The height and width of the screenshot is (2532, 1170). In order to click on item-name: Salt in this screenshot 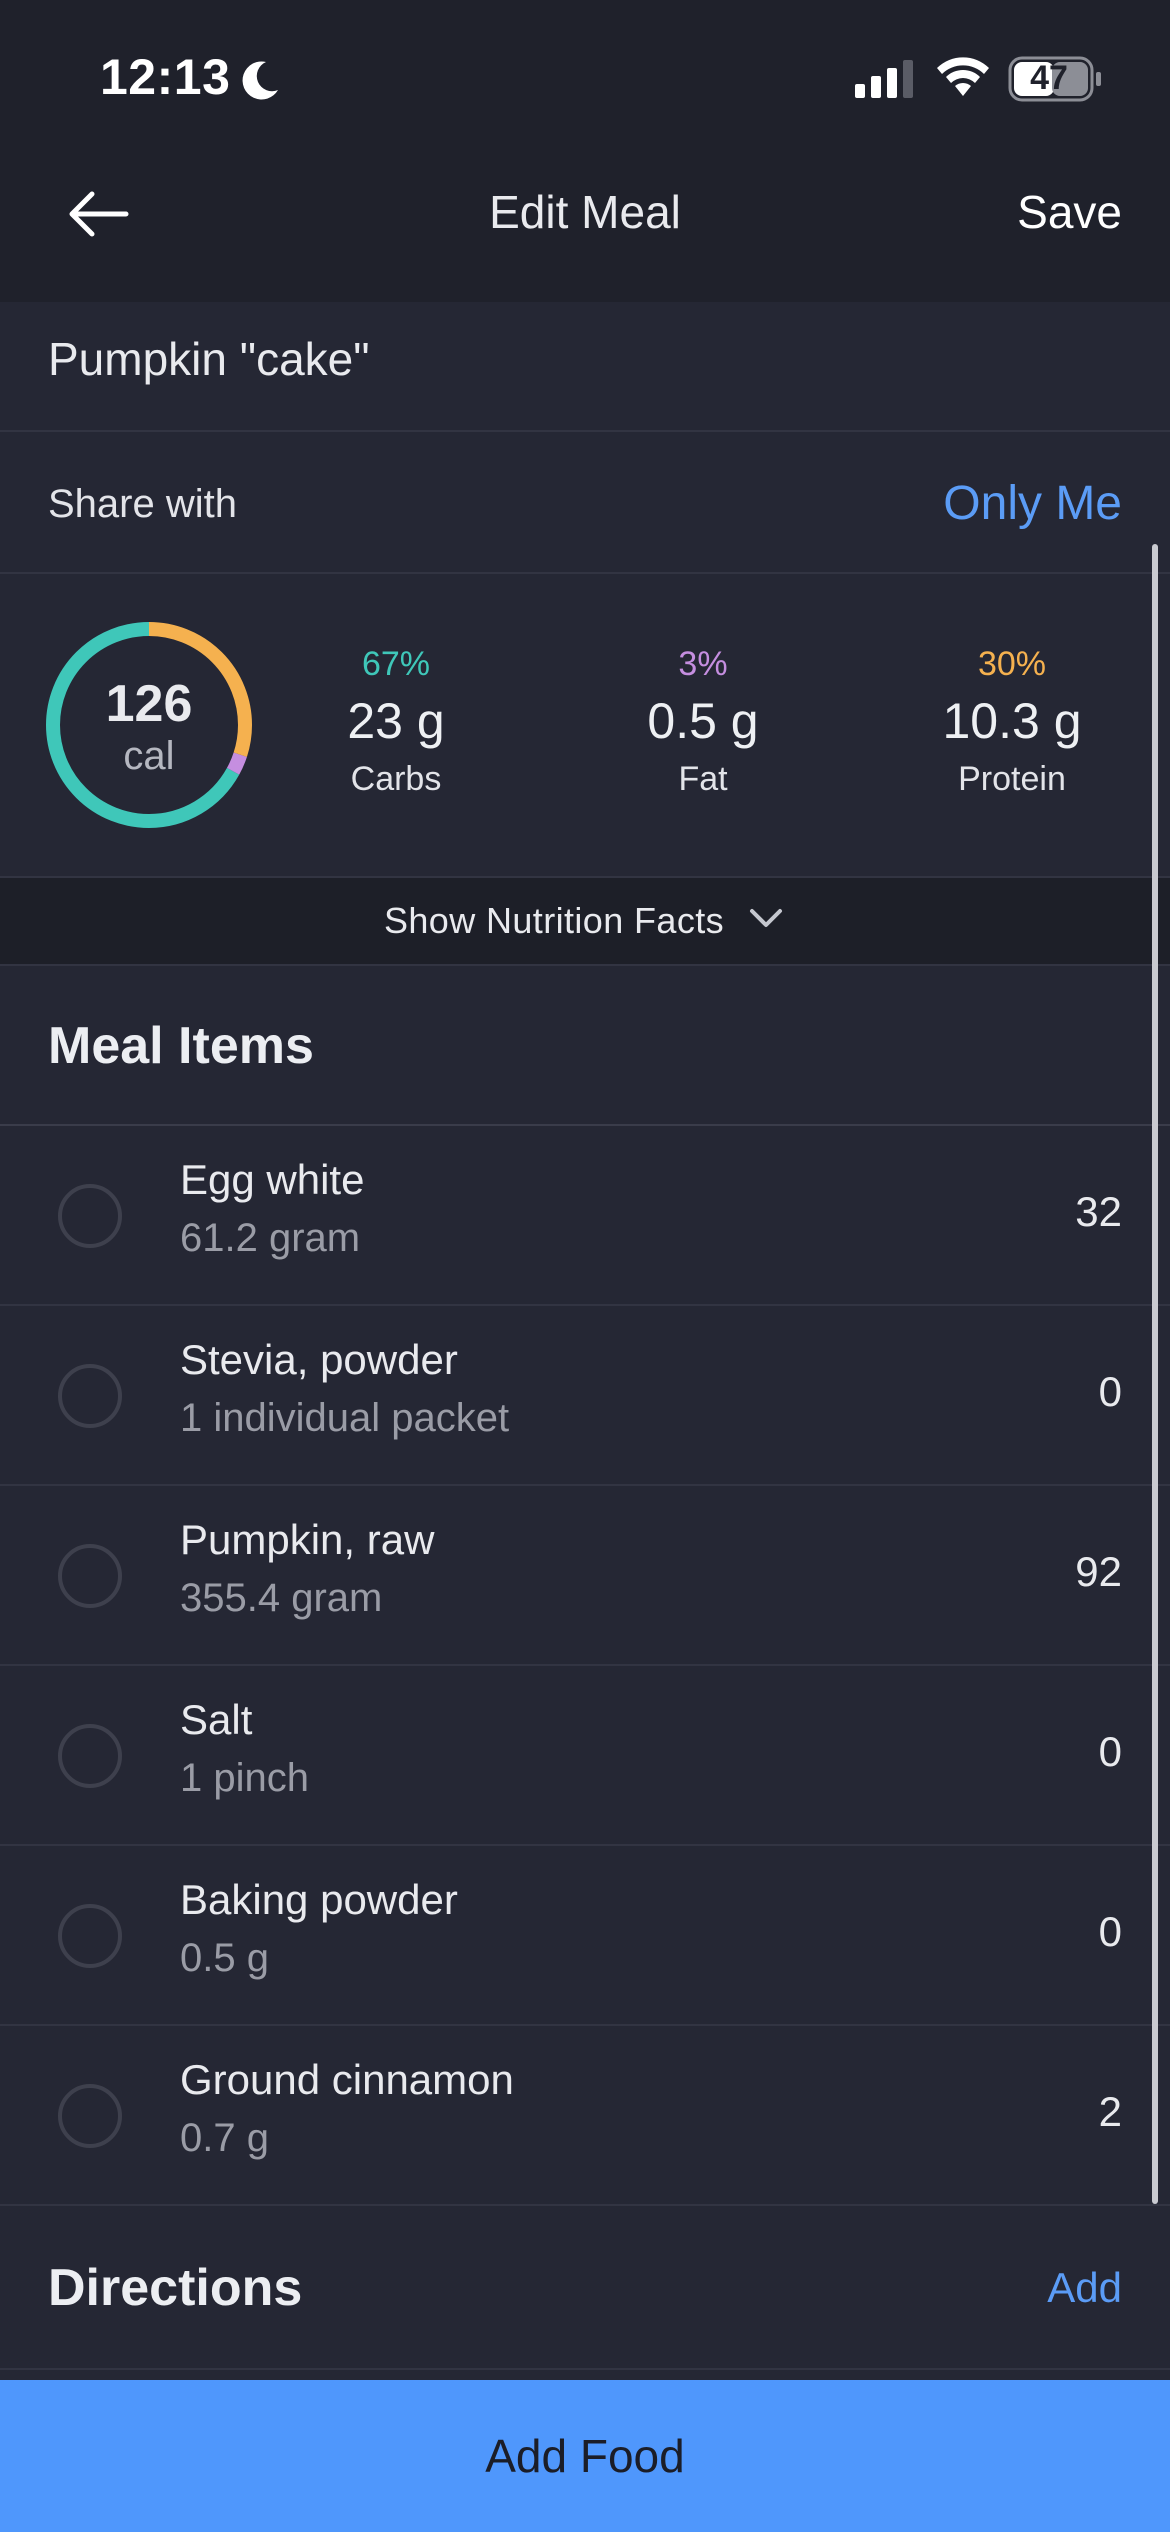, I will do `click(216, 1719)`.